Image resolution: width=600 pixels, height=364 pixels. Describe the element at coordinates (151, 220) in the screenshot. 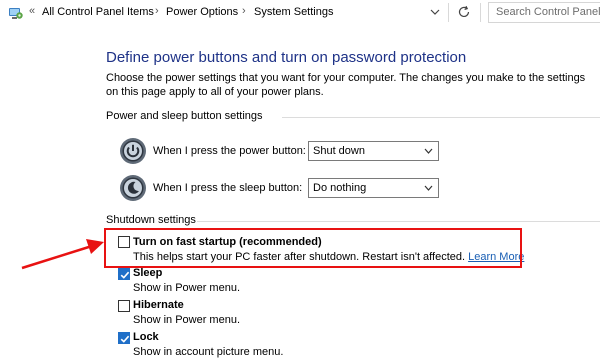

I see `group-label-shutdown: Shutdown settings` at that location.